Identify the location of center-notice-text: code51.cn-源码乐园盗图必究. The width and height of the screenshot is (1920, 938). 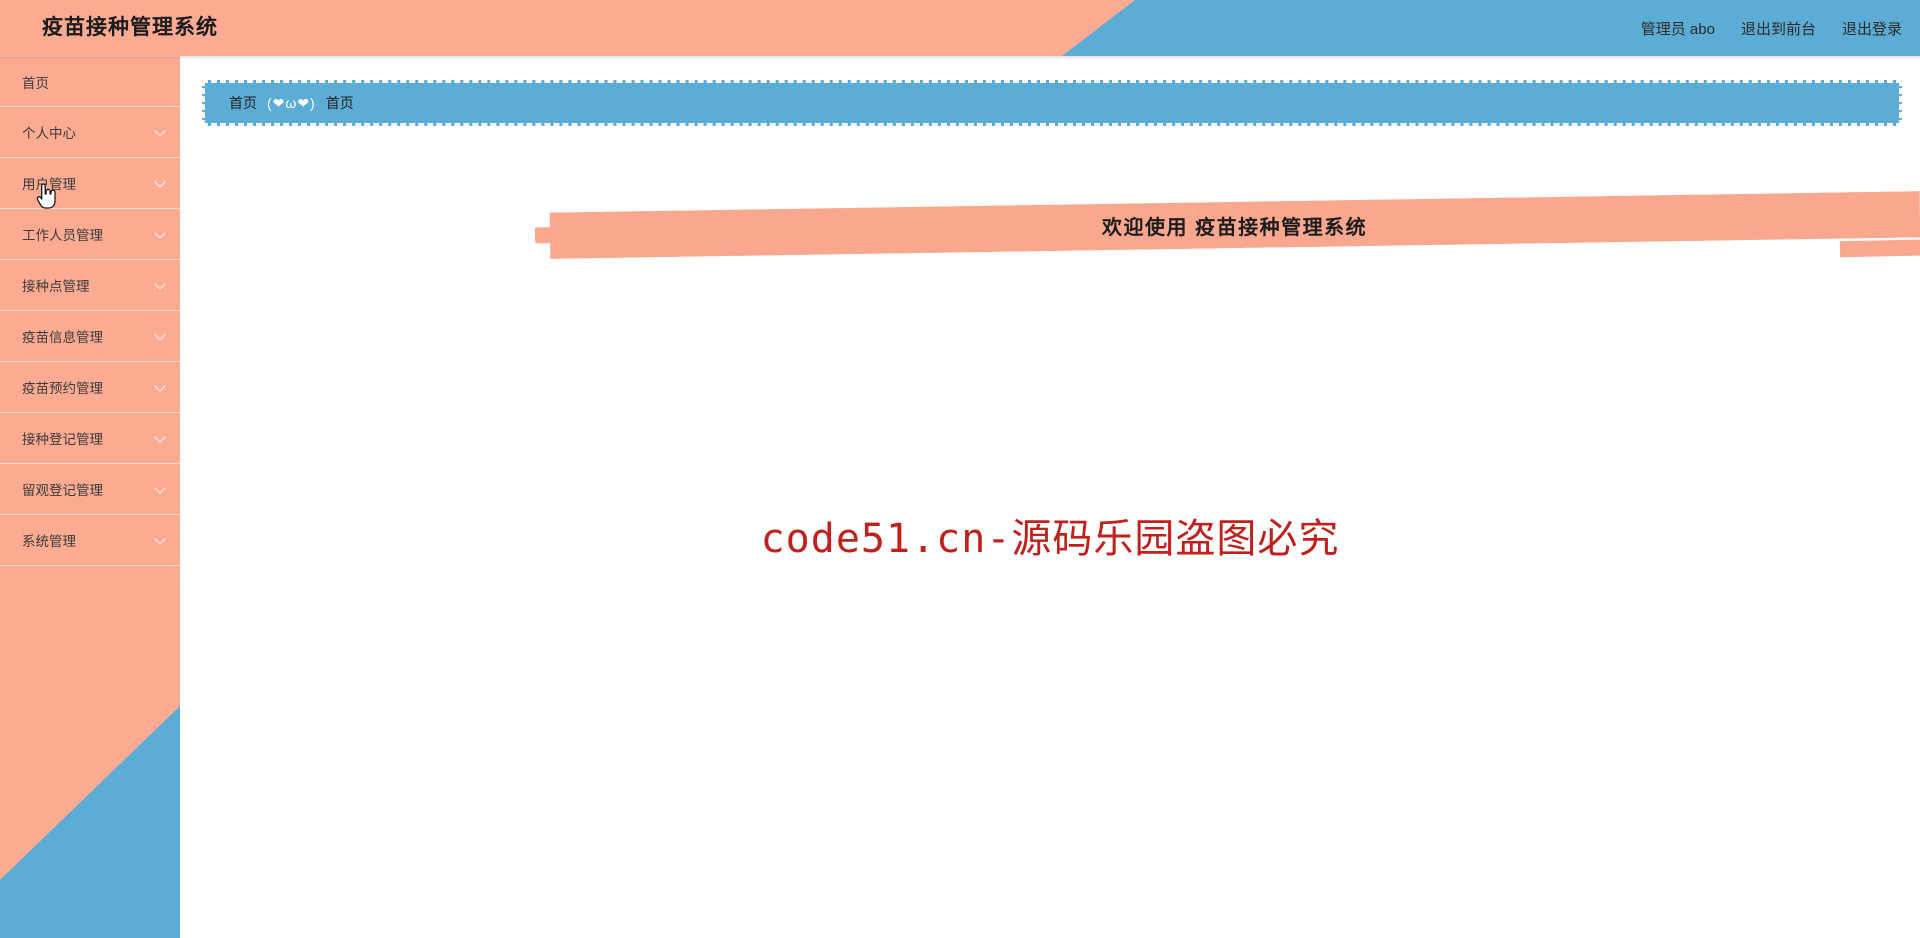
(1050, 539).